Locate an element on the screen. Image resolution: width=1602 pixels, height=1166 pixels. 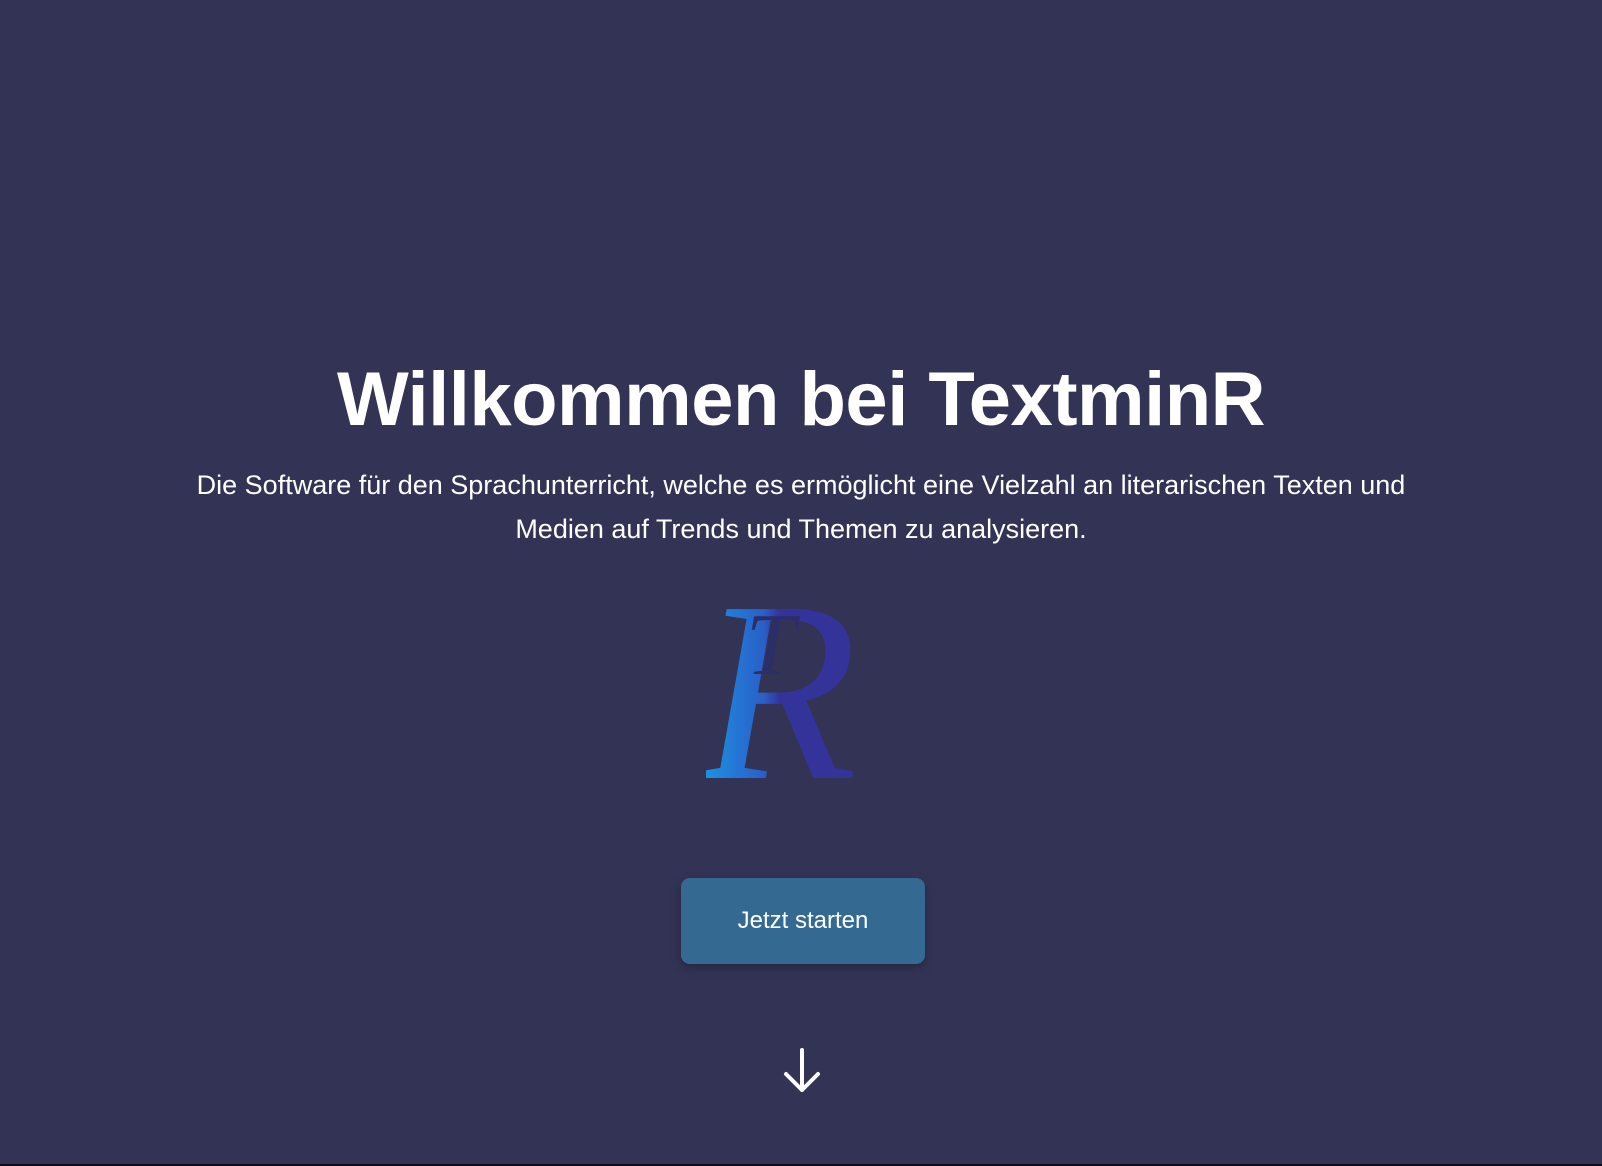
logo-letter-t: T is located at coordinates (773, 645).